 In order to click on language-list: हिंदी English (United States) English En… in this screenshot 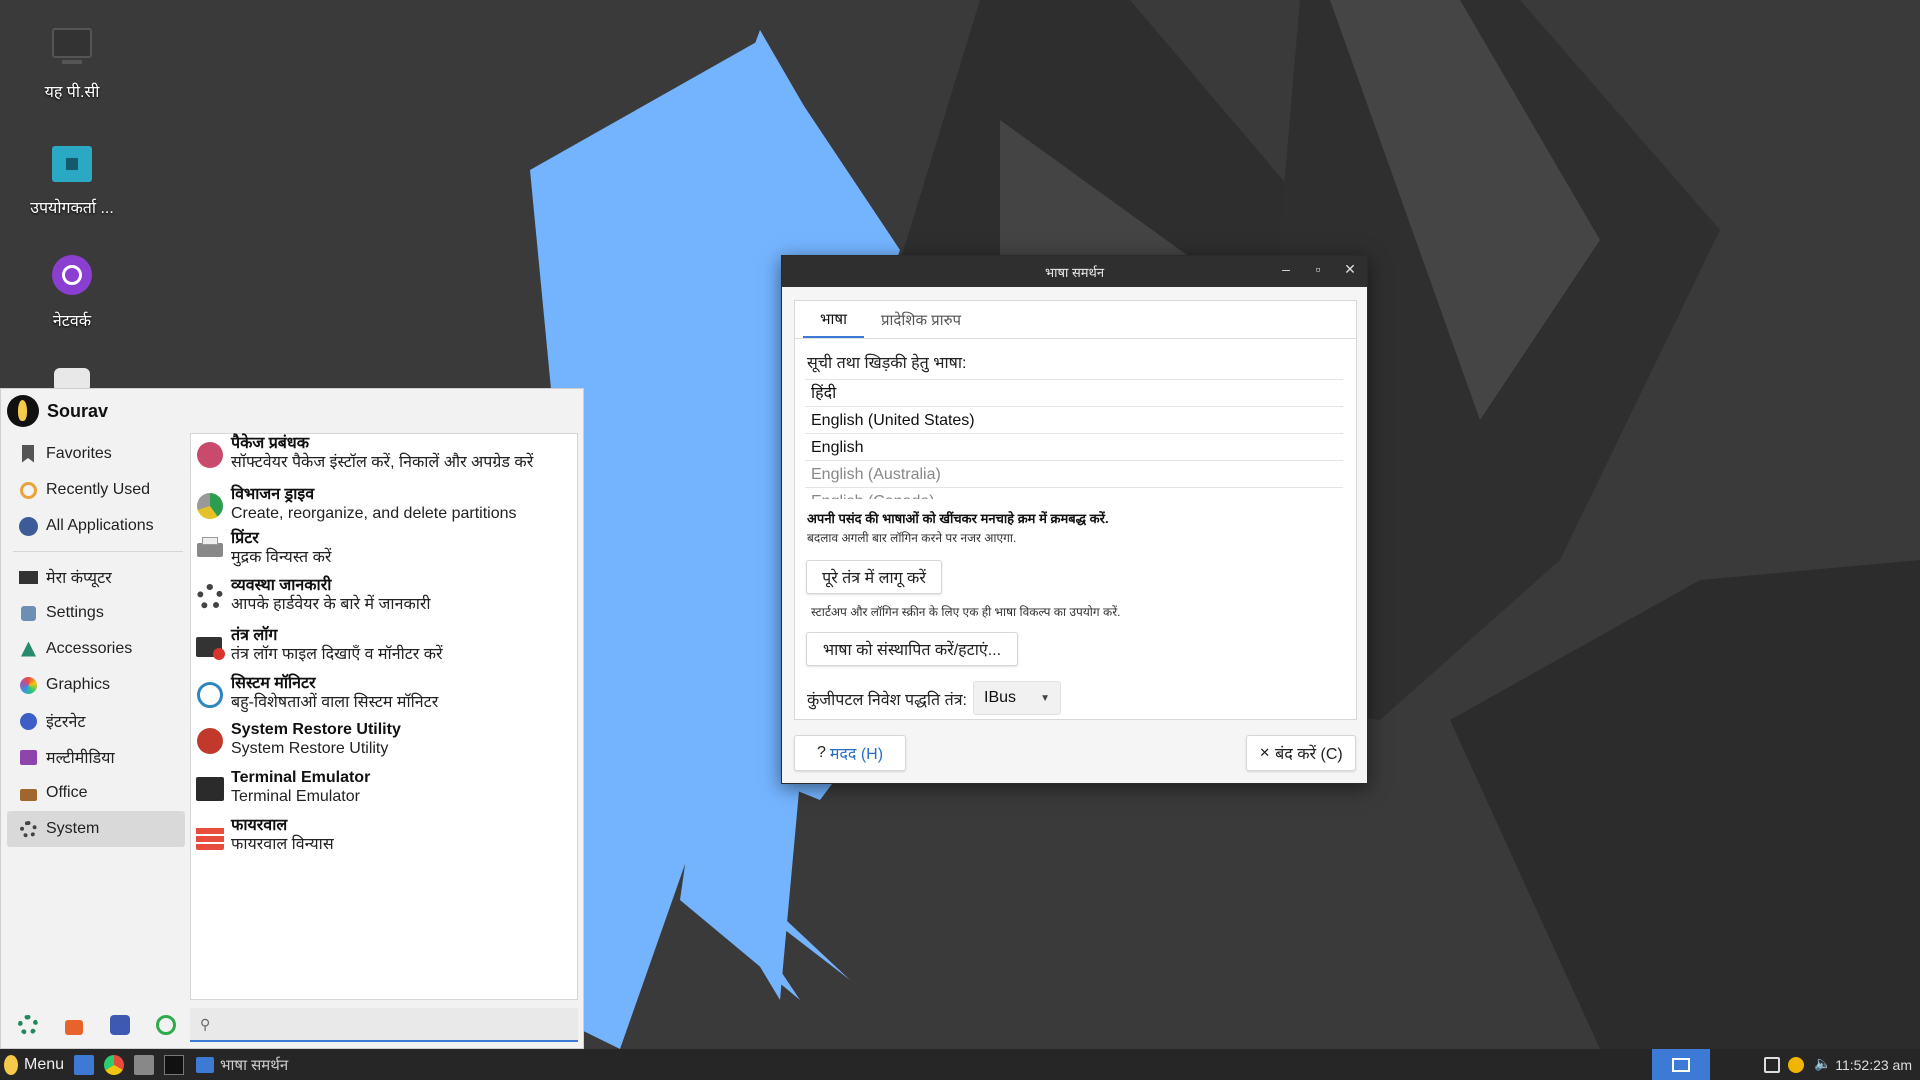, I will do `click(1074, 439)`.